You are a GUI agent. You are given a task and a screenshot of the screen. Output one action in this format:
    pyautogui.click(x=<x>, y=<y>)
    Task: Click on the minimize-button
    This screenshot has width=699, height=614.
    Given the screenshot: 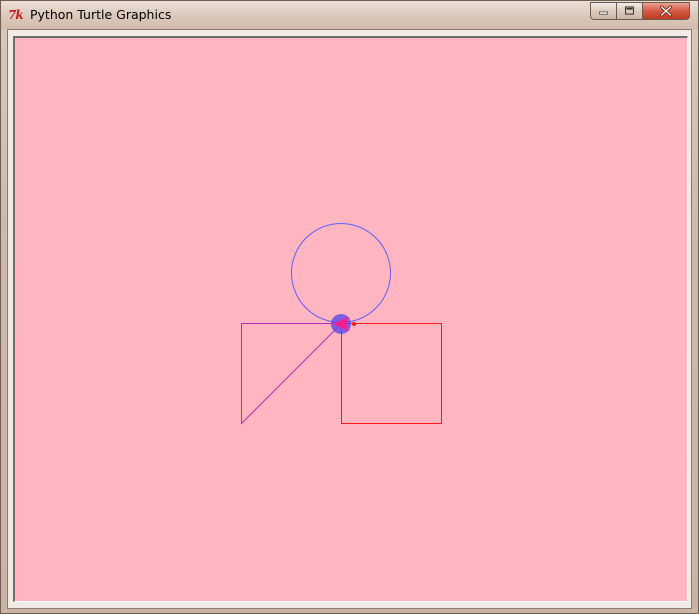 What is the action you would take?
    pyautogui.click(x=603, y=11)
    